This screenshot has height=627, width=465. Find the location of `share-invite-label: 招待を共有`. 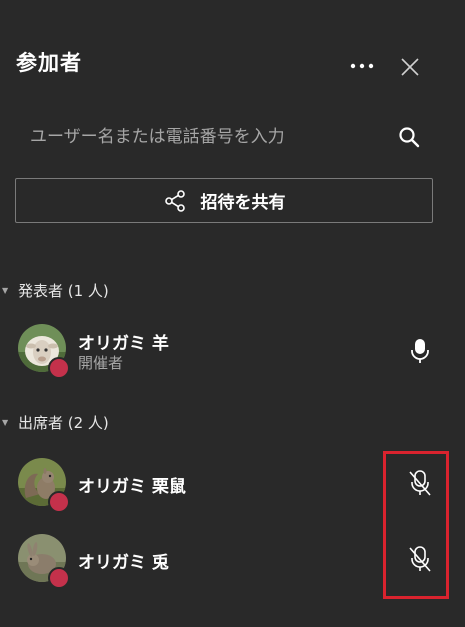

share-invite-label: 招待を共有 is located at coordinates (243, 203).